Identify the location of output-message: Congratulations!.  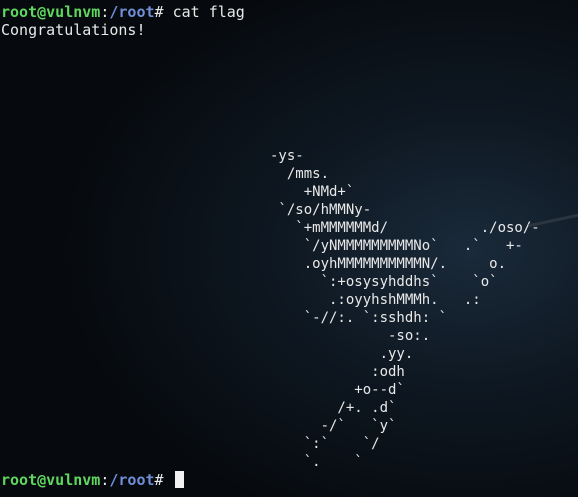
(73, 30).